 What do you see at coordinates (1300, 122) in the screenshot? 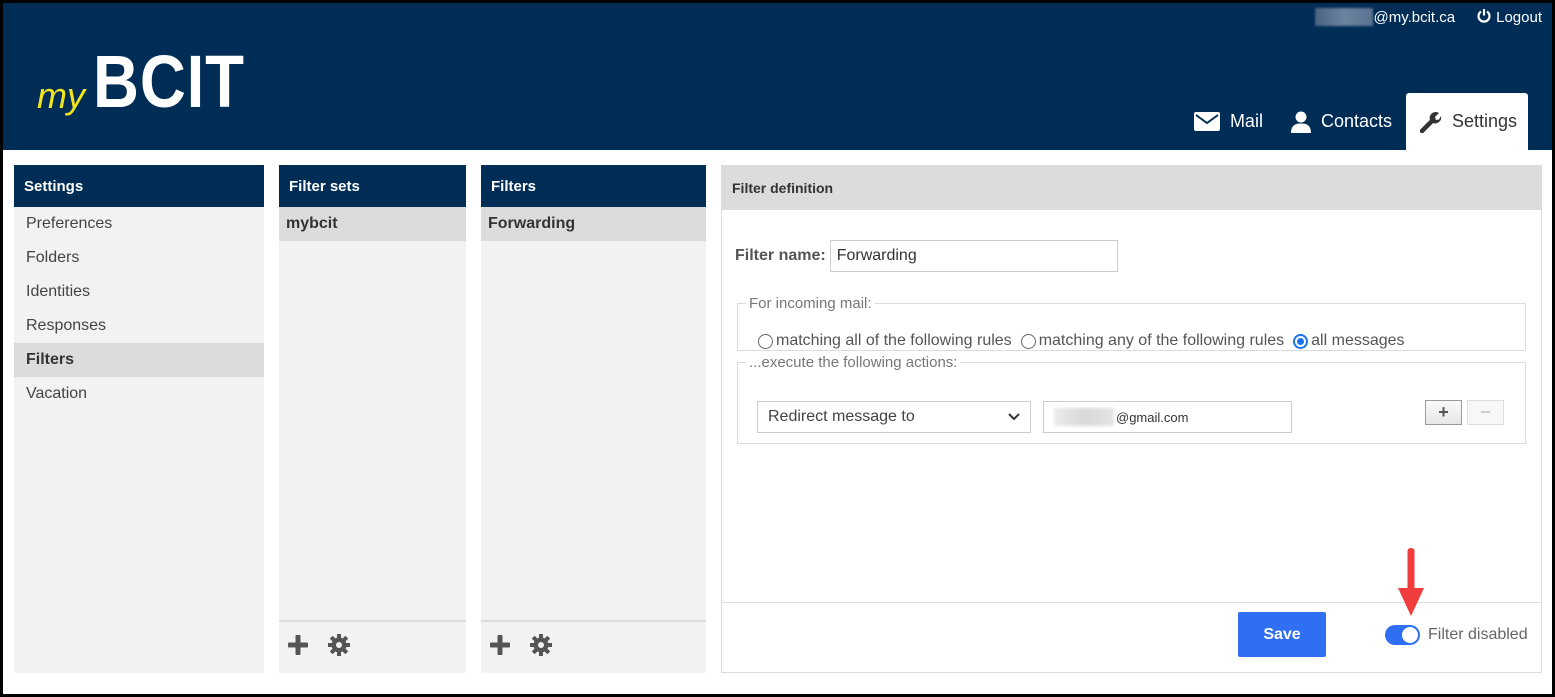
I see `user-icon` at bounding box center [1300, 122].